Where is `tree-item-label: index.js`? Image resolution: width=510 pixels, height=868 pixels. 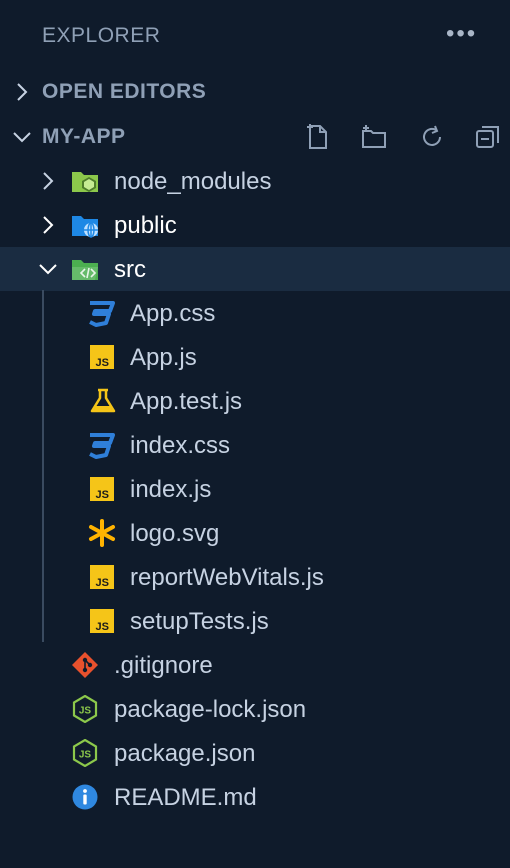
tree-item-label: index.js is located at coordinates (171, 489).